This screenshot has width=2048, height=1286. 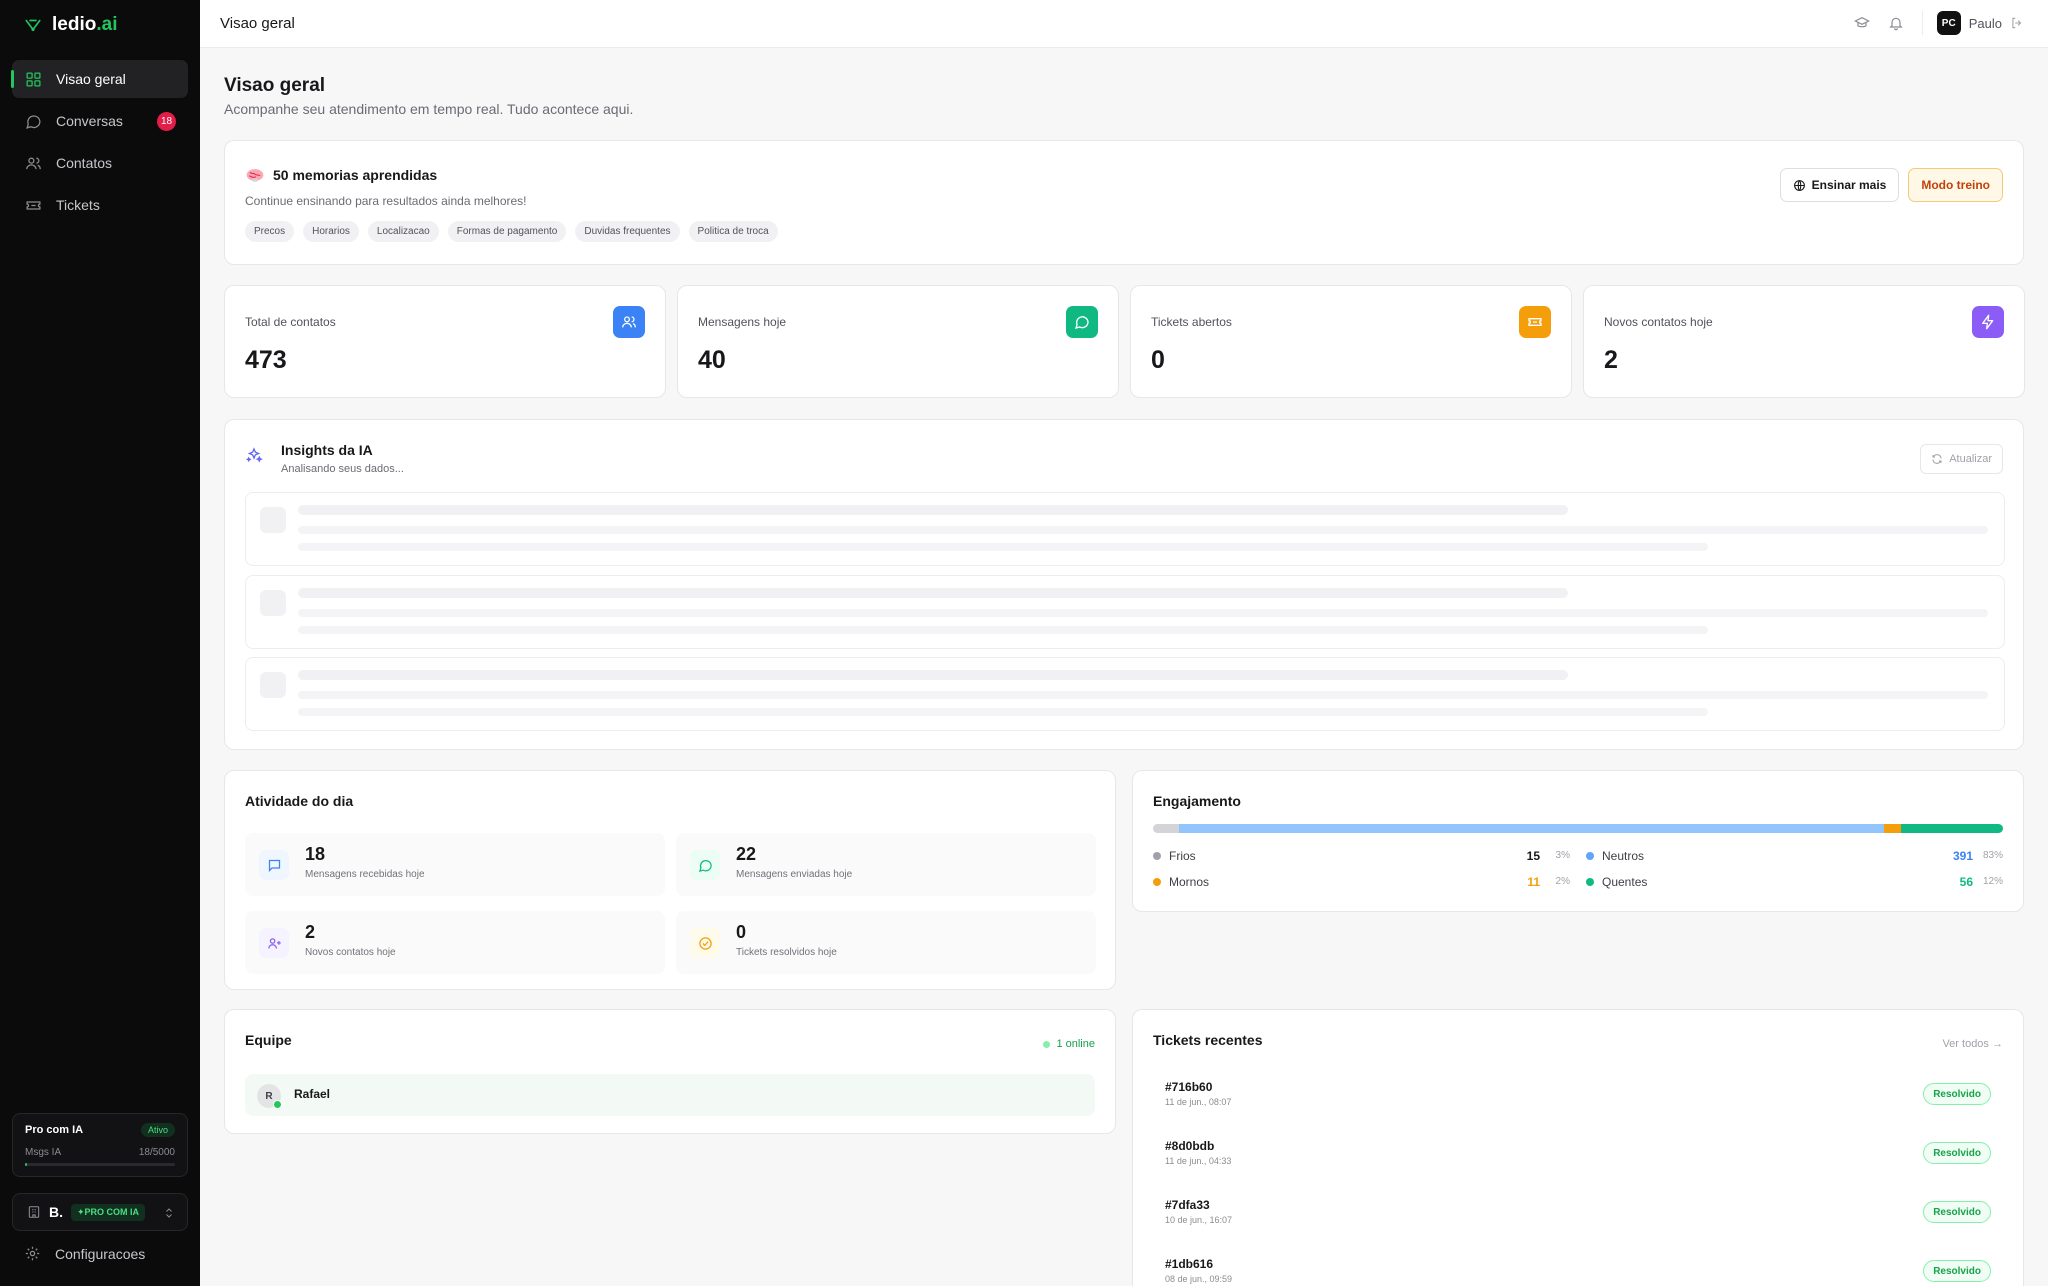 I want to click on ticket-date: 10 de jun., 16:07, so click(x=1199, y=1220).